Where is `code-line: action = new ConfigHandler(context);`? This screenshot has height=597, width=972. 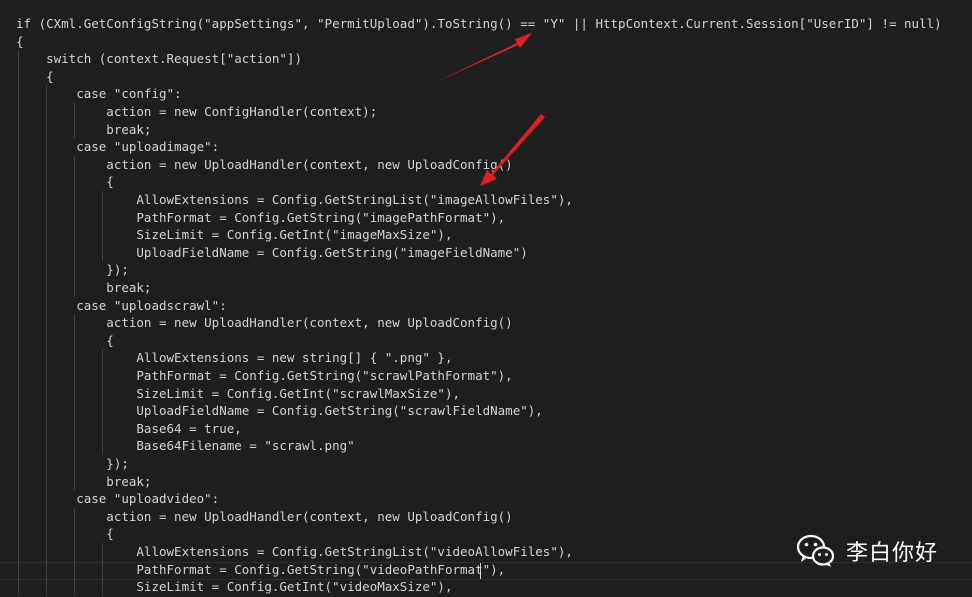
code-line: action = new ConfigHandler(context); is located at coordinates (196, 111).